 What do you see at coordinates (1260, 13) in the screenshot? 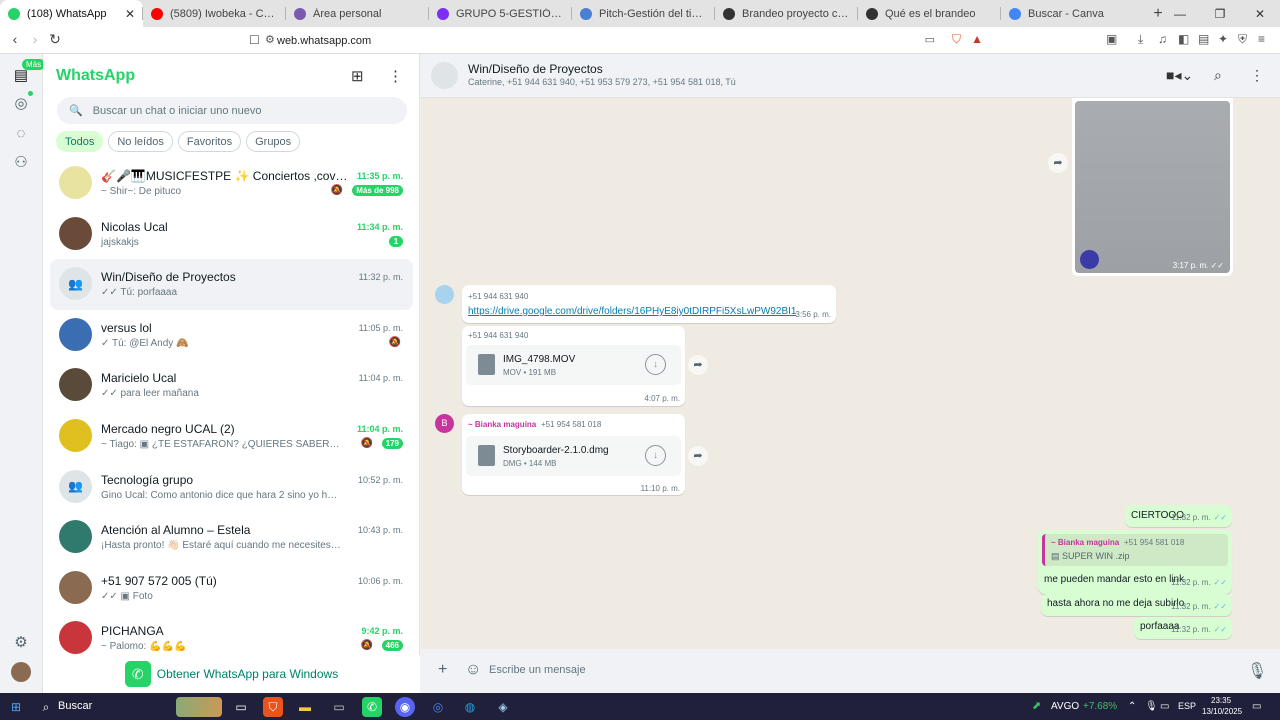
I see `close-window-icon: ✕` at bounding box center [1260, 13].